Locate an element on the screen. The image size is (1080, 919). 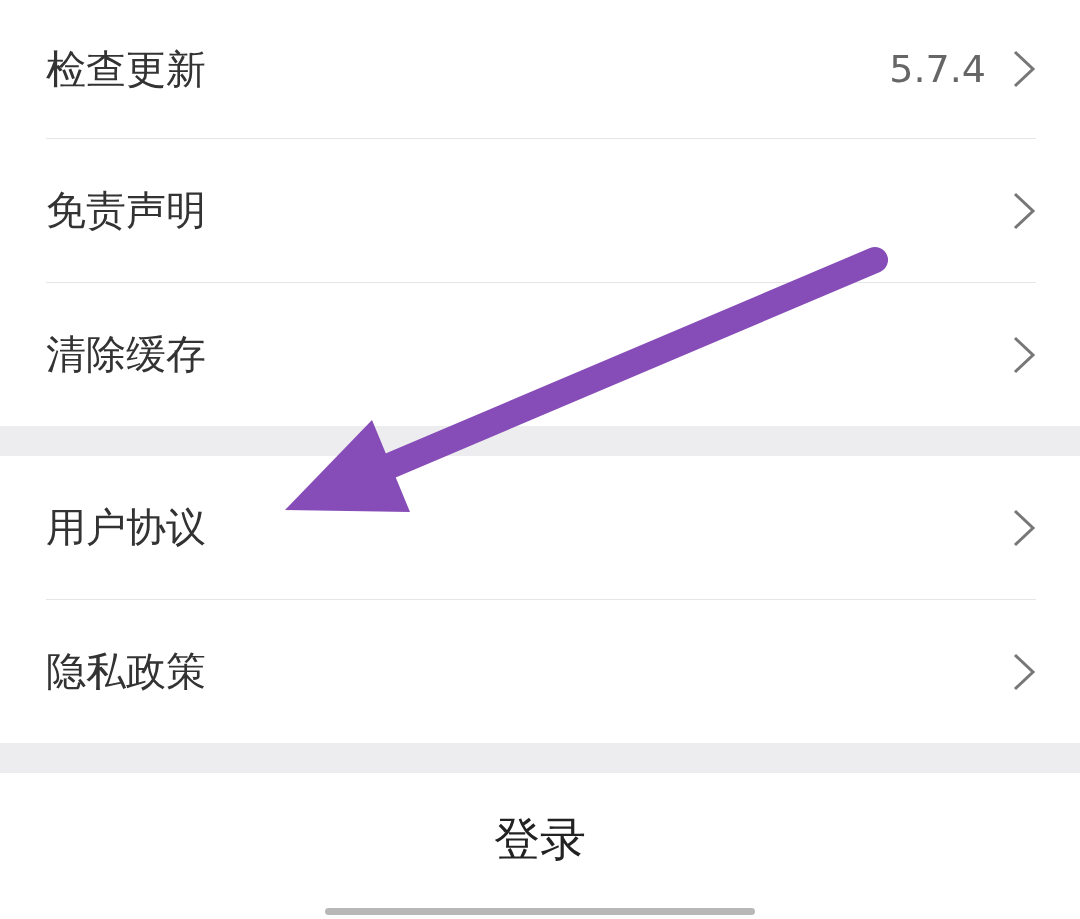
menu-item-label: 隐私政策 is located at coordinates (529, 671).